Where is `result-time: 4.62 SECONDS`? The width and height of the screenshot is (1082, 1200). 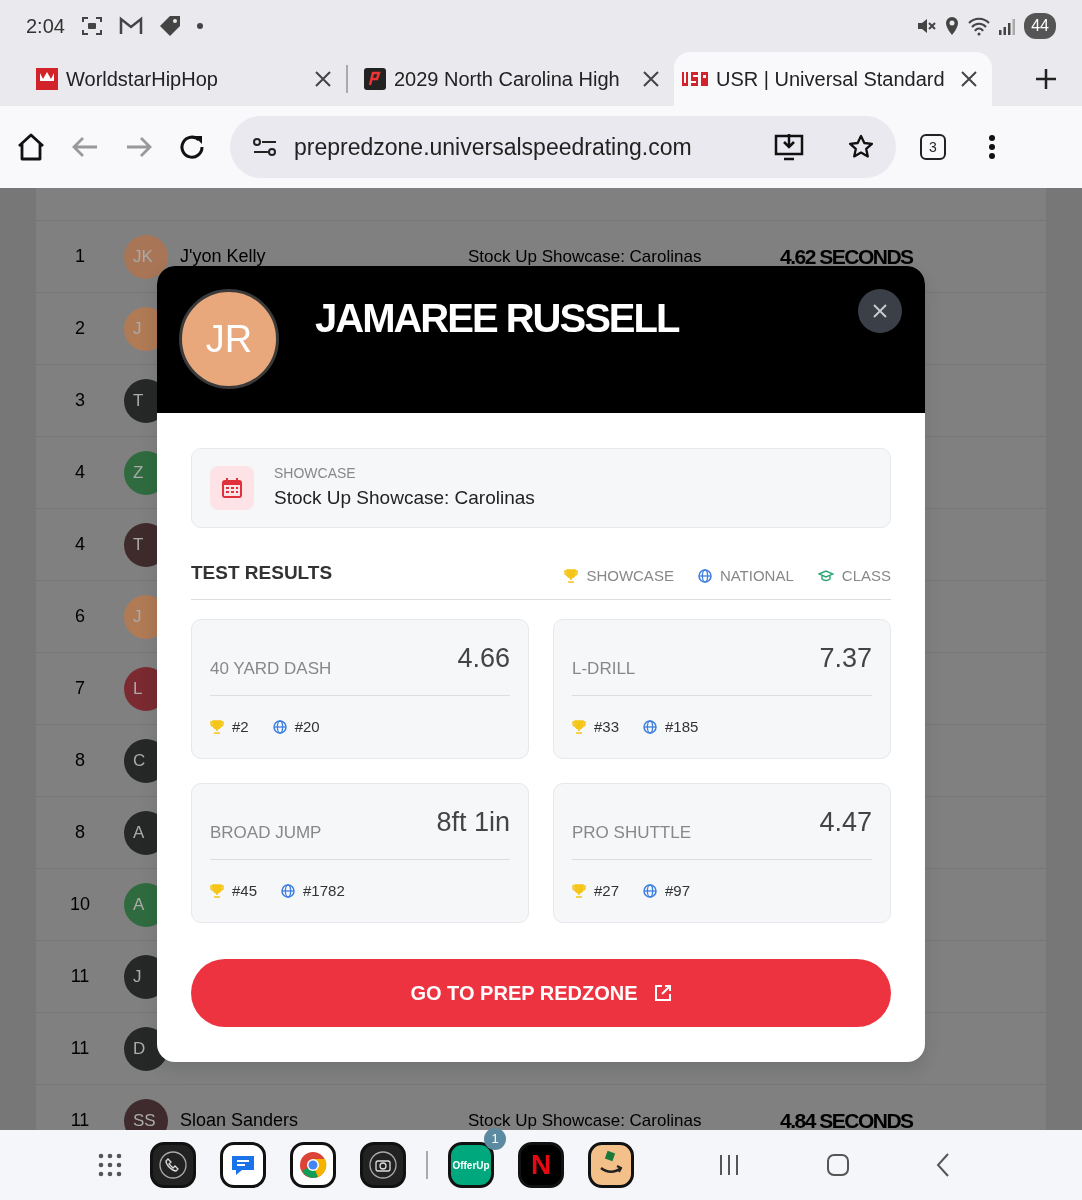
result-time: 4.62 SECONDS is located at coordinates (846, 256).